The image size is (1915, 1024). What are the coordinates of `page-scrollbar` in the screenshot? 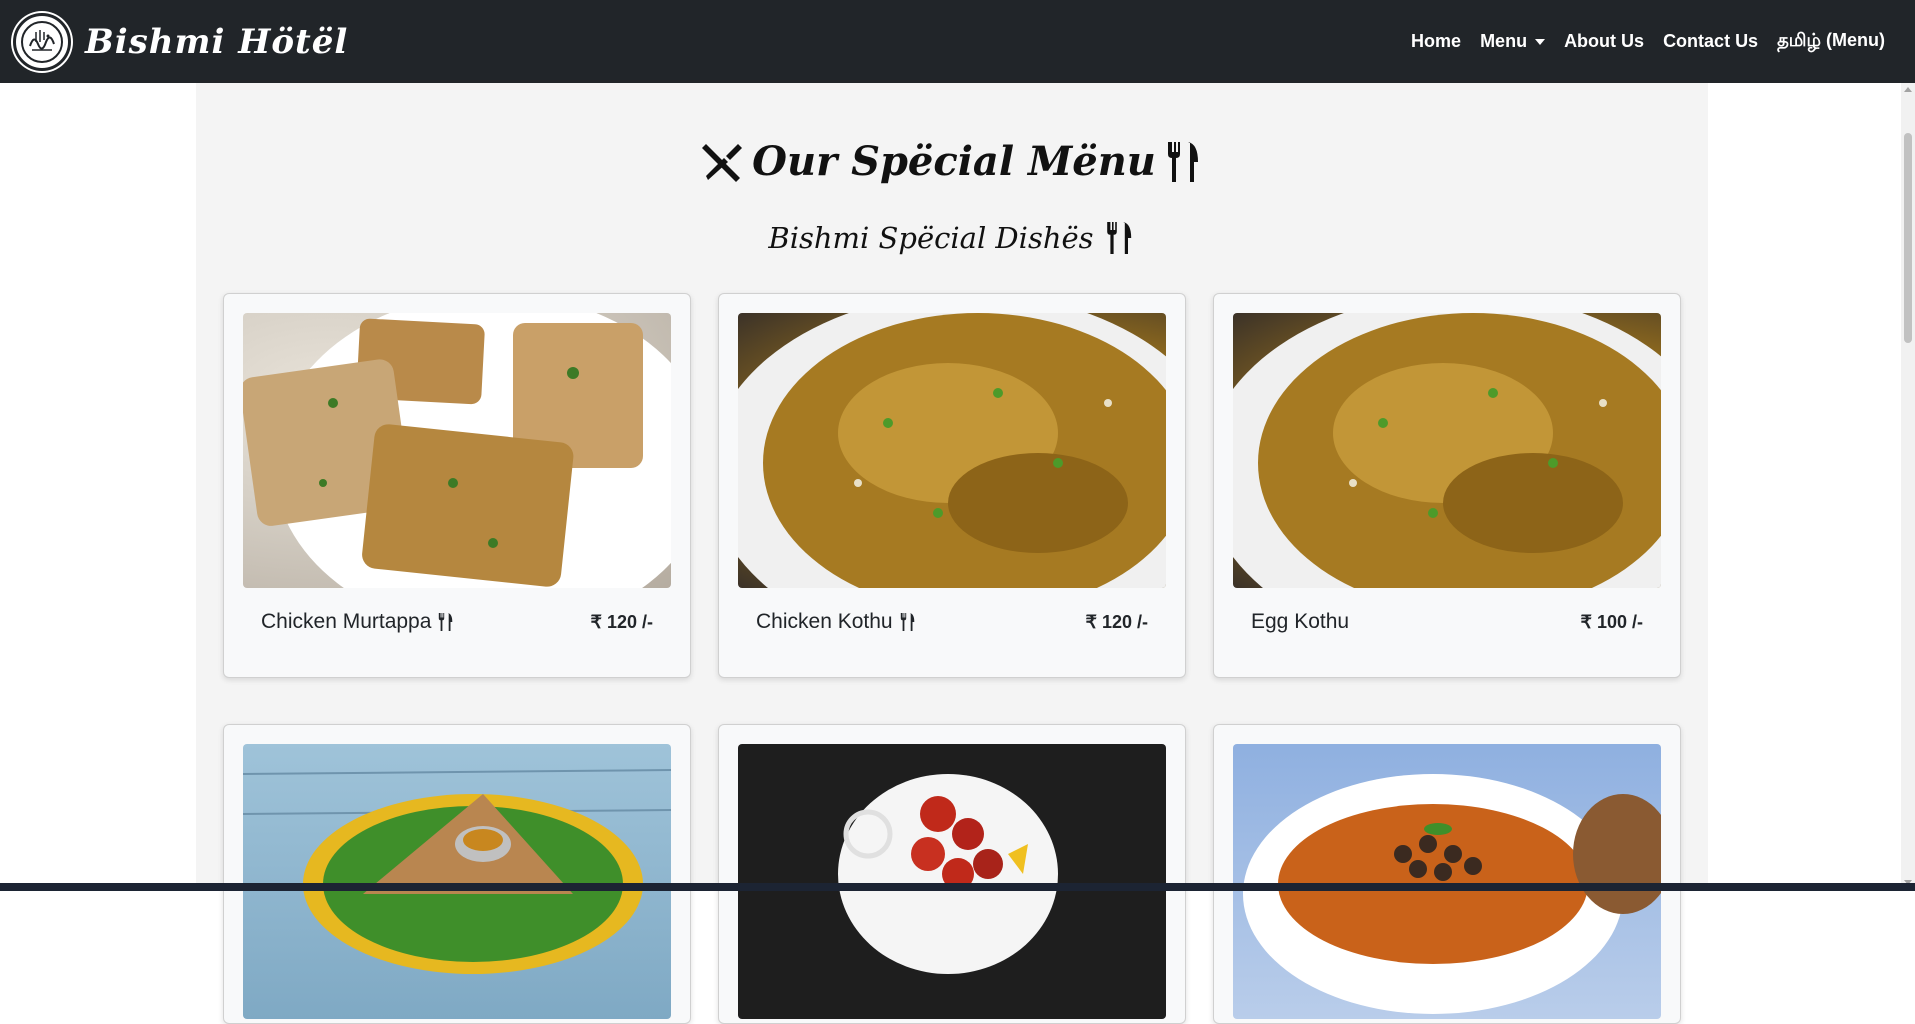 It's located at (1908, 487).